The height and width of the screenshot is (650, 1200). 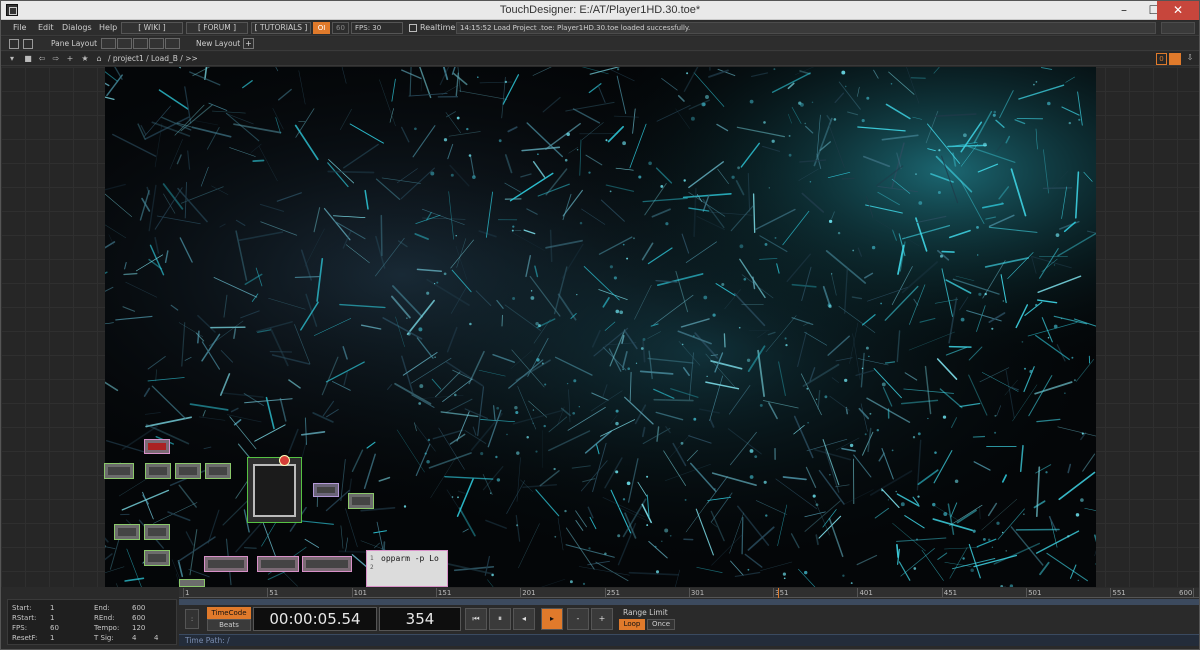 I want to click on menu-file: File, so click(x=19, y=27).